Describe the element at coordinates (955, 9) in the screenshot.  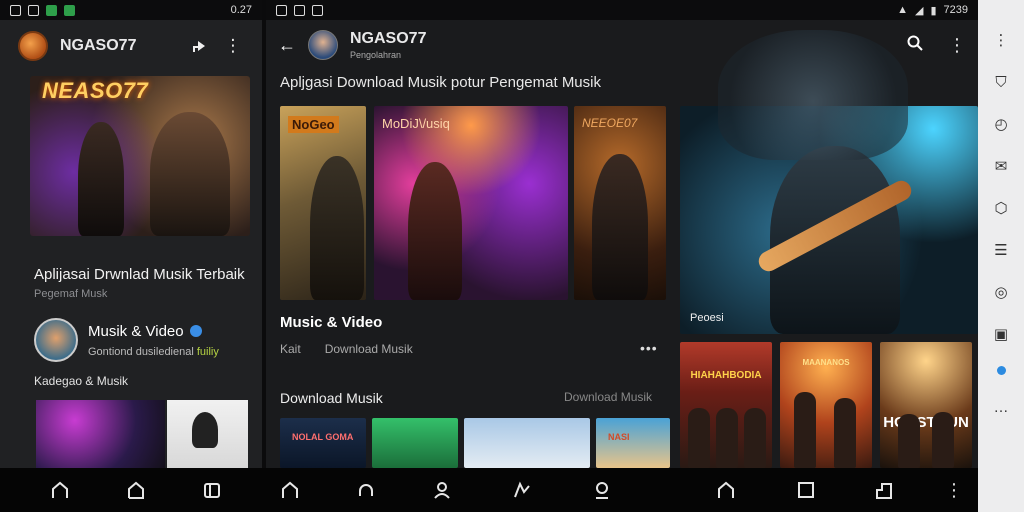
I see `status-time: 7239` at that location.